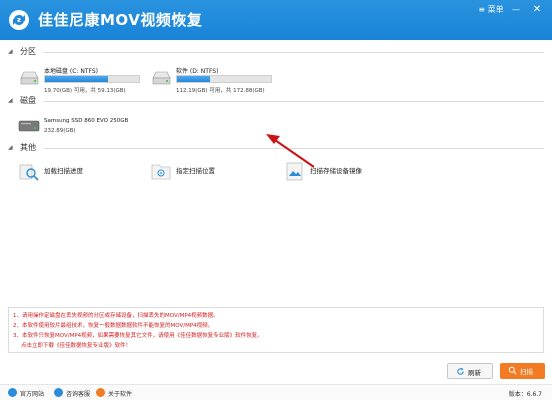 The image size is (552, 400). I want to click on disk-size: 232.89(GB), so click(60, 131).